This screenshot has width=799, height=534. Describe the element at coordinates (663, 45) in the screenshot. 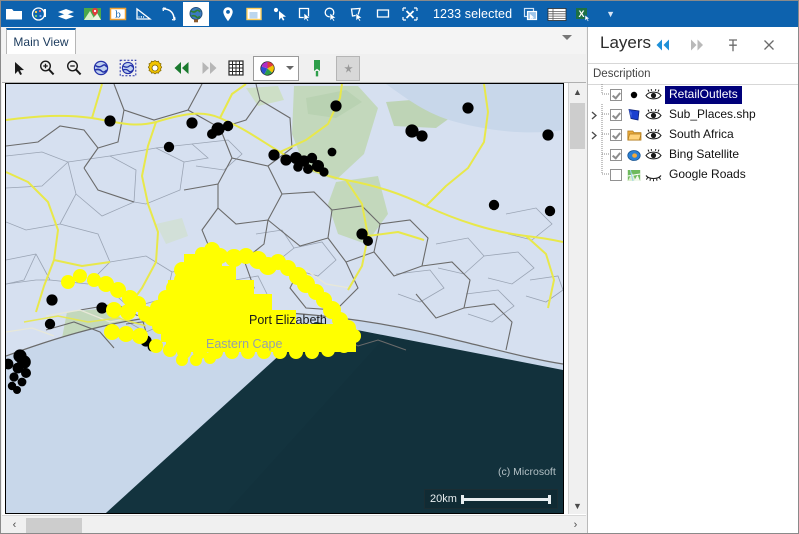

I see `collapse-left-icon` at that location.